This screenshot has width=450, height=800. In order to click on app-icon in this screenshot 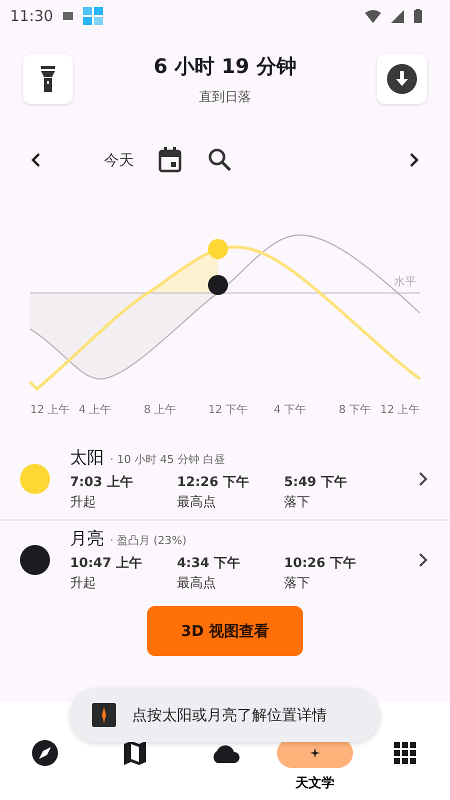, I will do `click(93, 16)`.